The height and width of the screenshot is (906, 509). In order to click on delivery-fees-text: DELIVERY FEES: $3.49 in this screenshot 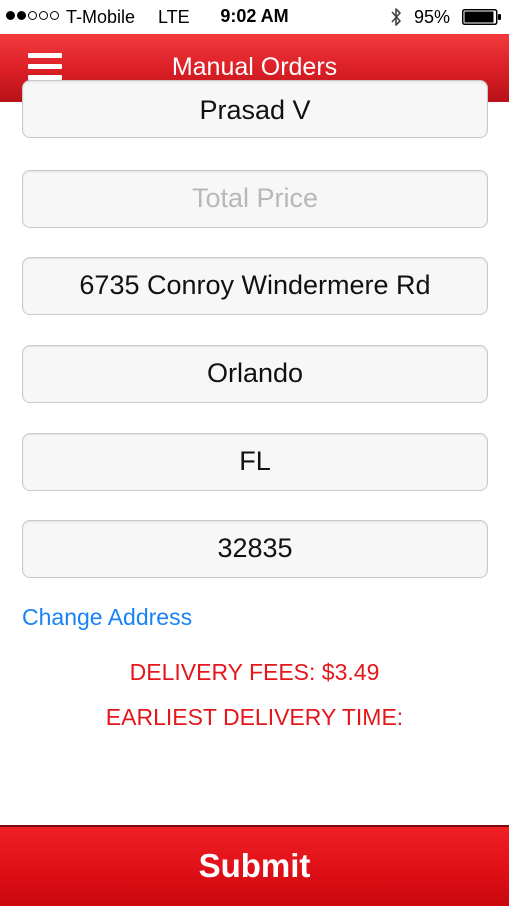, I will do `click(254, 672)`.